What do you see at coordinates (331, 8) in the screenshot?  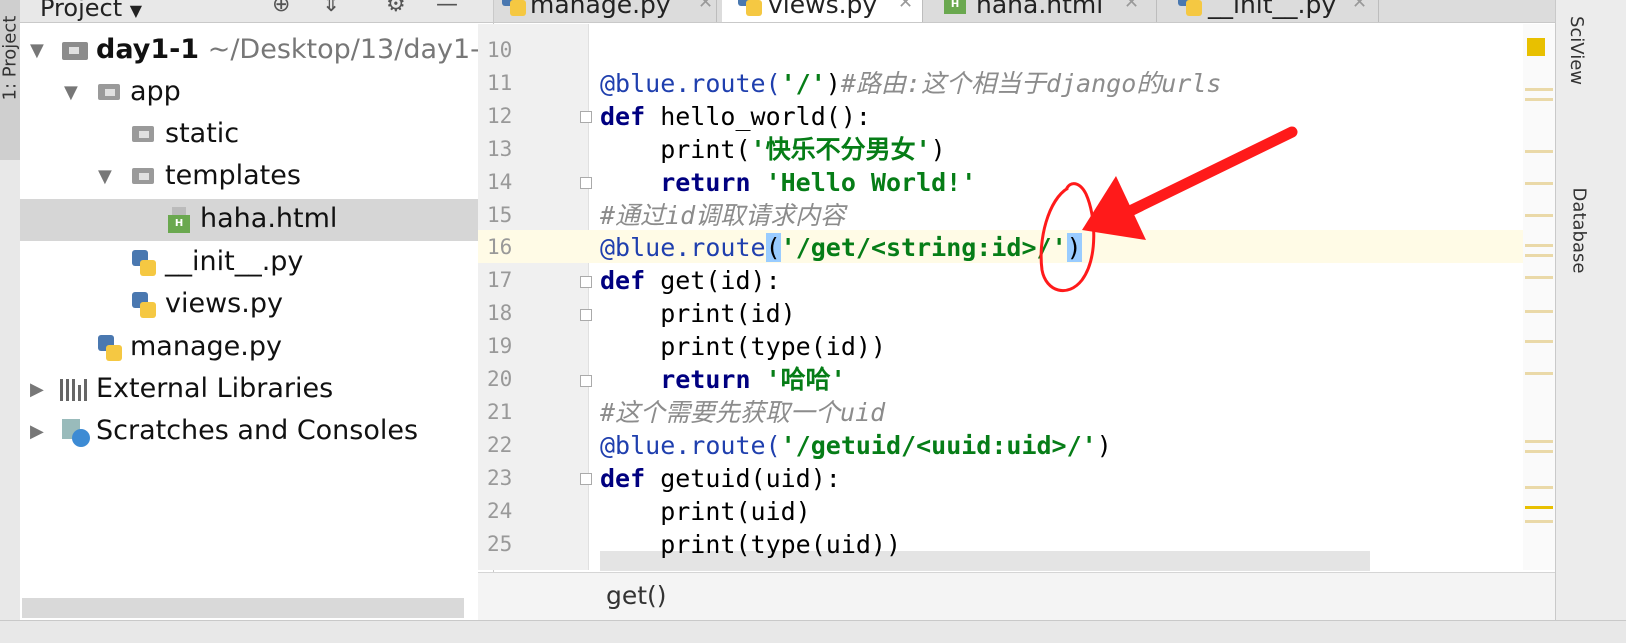 I see `collapse-all-icon: ⇕` at bounding box center [331, 8].